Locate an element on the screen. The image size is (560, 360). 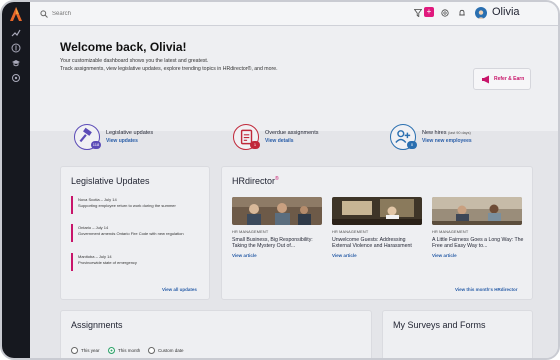
radio-label: This month is located at coordinates (129, 350).